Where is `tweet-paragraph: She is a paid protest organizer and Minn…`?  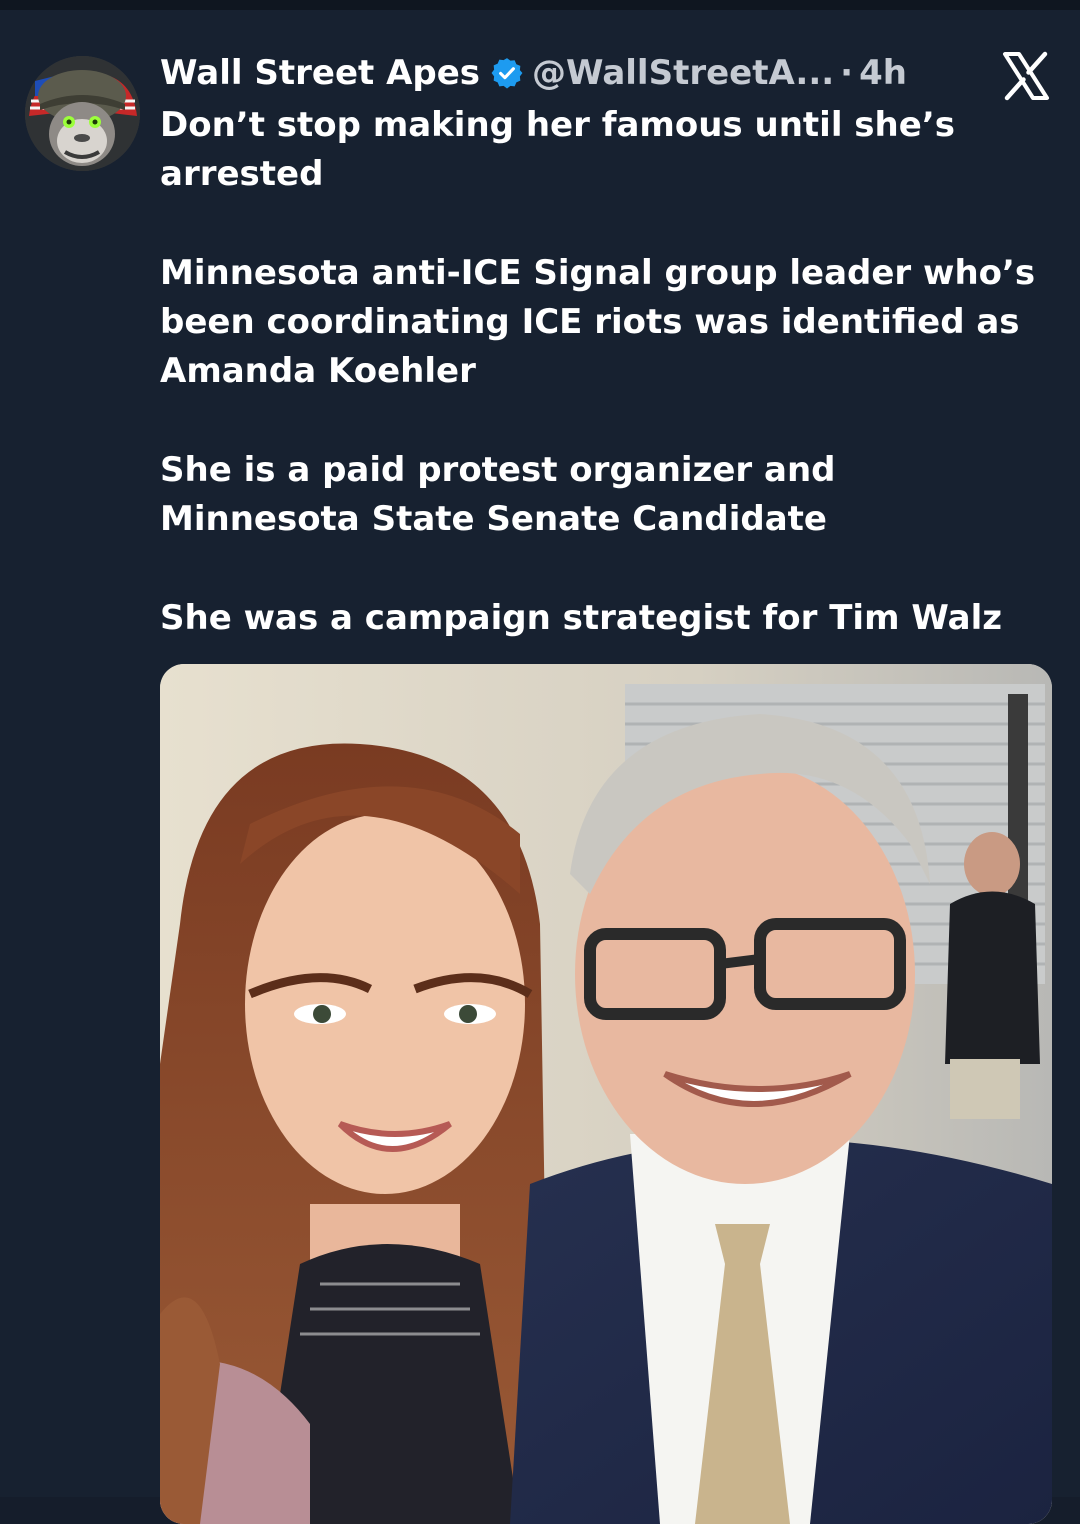
tweet-paragraph: She is a paid protest organizer and Minn… is located at coordinates (498, 494).